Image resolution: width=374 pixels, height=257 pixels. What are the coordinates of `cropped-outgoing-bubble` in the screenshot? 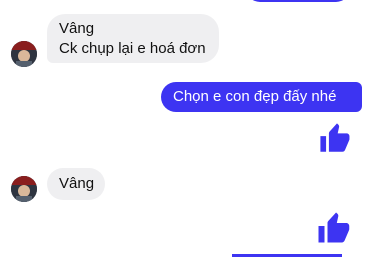 It's located at (298, 1).